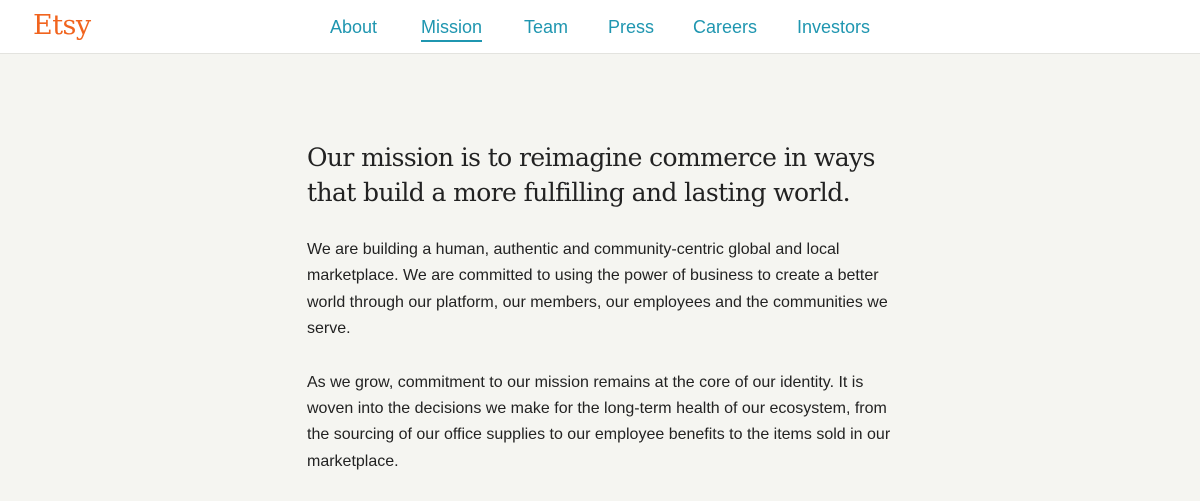 Image resolution: width=1200 pixels, height=501 pixels. I want to click on nav-careers: Careers, so click(725, 27).